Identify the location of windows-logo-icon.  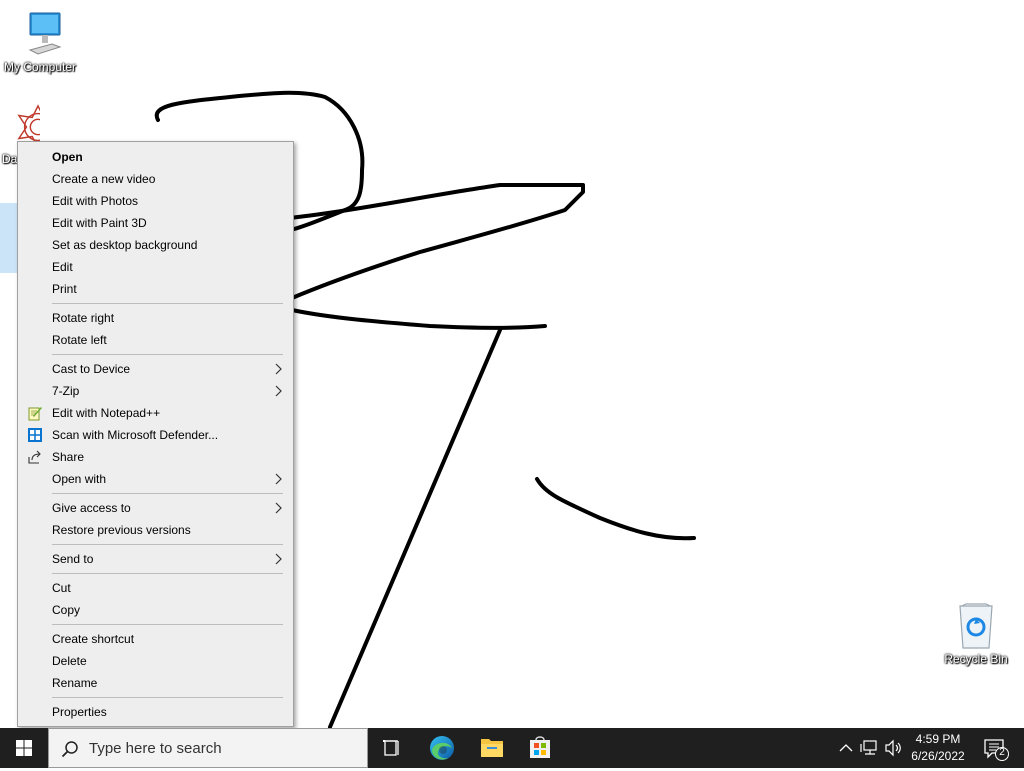
(24, 748).